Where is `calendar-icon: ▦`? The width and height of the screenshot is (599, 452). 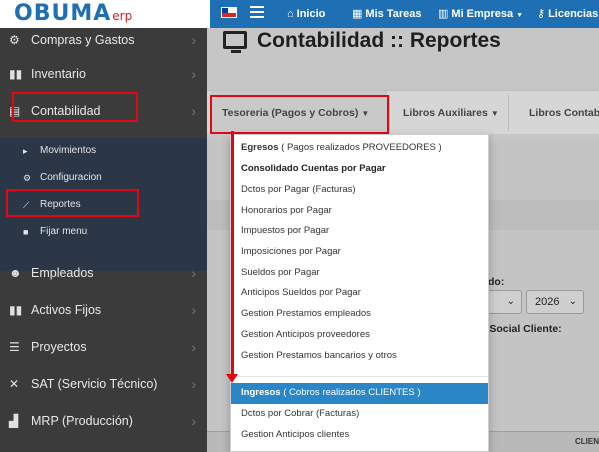 calendar-icon: ▦ is located at coordinates (357, 14).